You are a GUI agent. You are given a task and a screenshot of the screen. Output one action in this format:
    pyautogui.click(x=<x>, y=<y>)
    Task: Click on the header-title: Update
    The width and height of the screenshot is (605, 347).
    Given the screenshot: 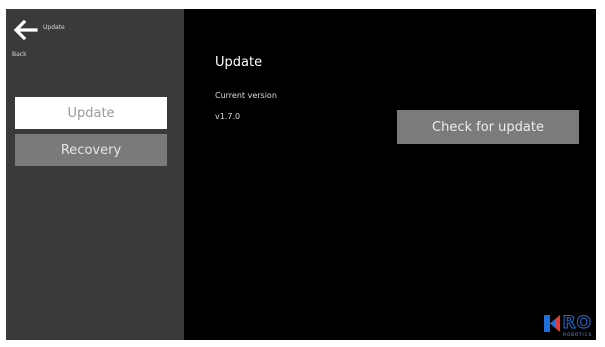 What is the action you would take?
    pyautogui.click(x=54, y=27)
    